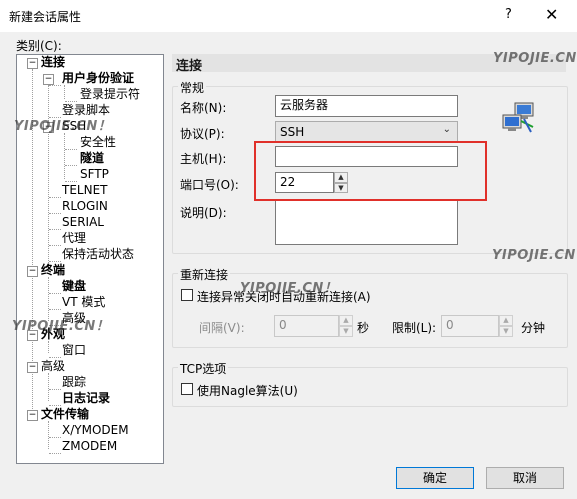 The width and height of the screenshot is (577, 499). Describe the element at coordinates (202, 134) in the screenshot. I see `protocol-label: 协议(P):` at that location.